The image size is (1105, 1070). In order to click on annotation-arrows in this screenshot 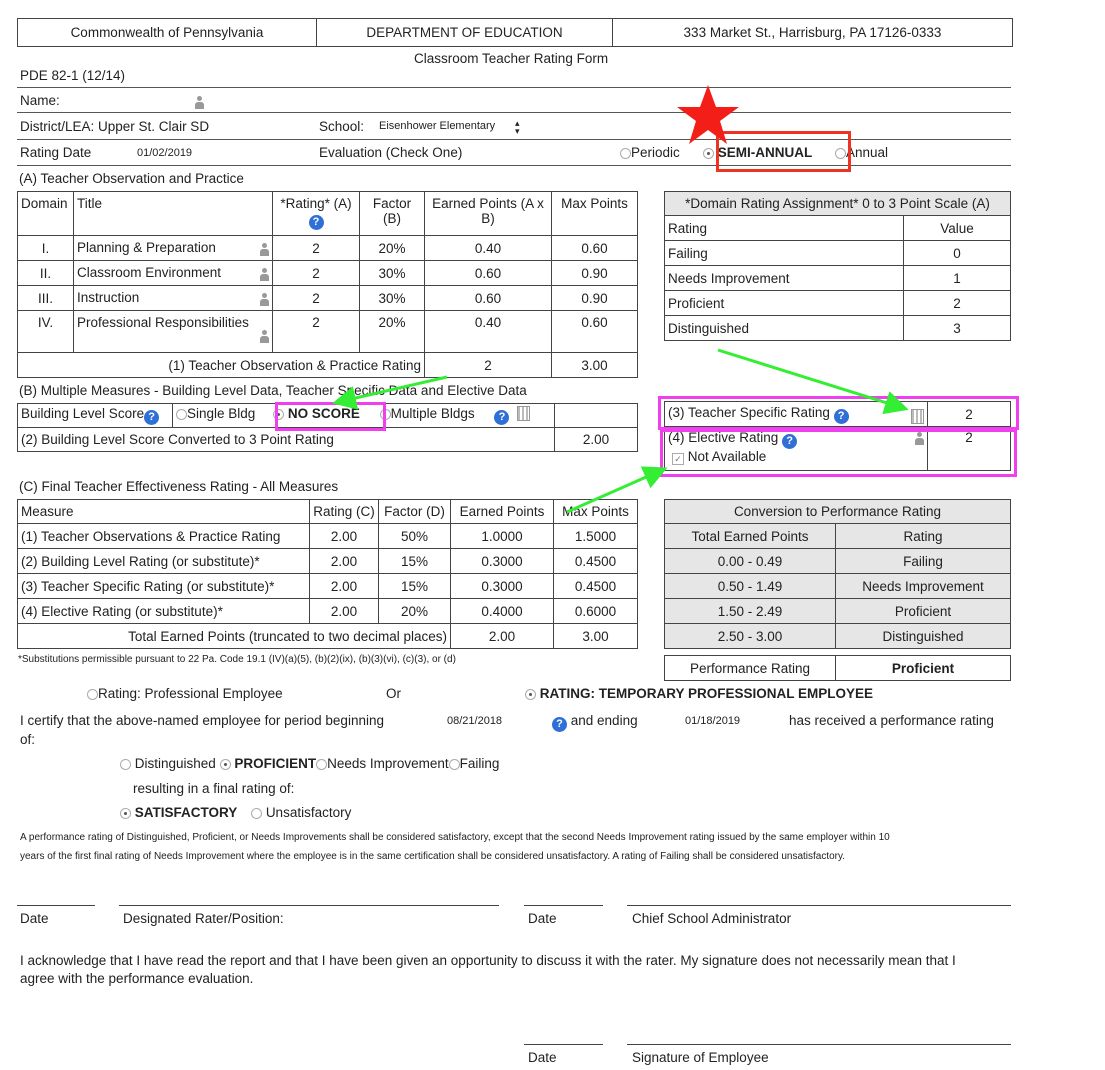, I will do `click(620, 431)`.